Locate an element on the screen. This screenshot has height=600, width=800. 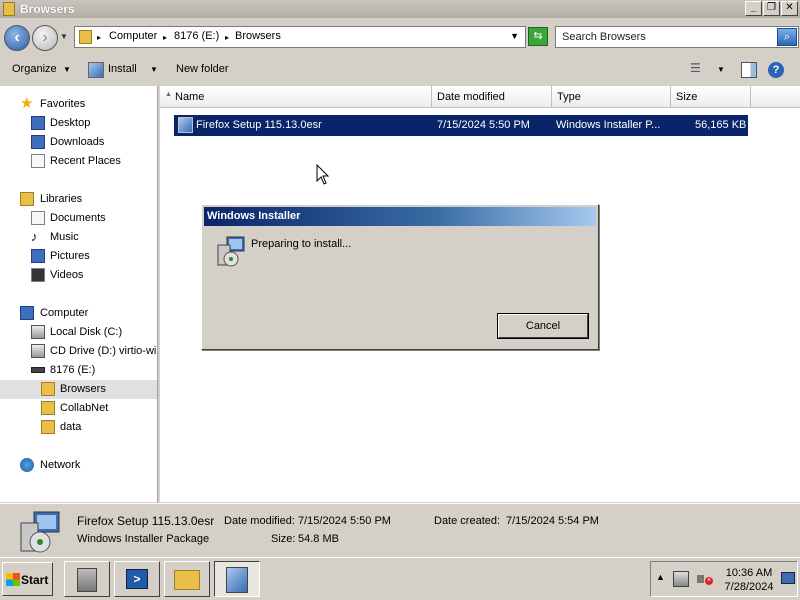
refresh-button: ⇆ is located at coordinates (538, 36).